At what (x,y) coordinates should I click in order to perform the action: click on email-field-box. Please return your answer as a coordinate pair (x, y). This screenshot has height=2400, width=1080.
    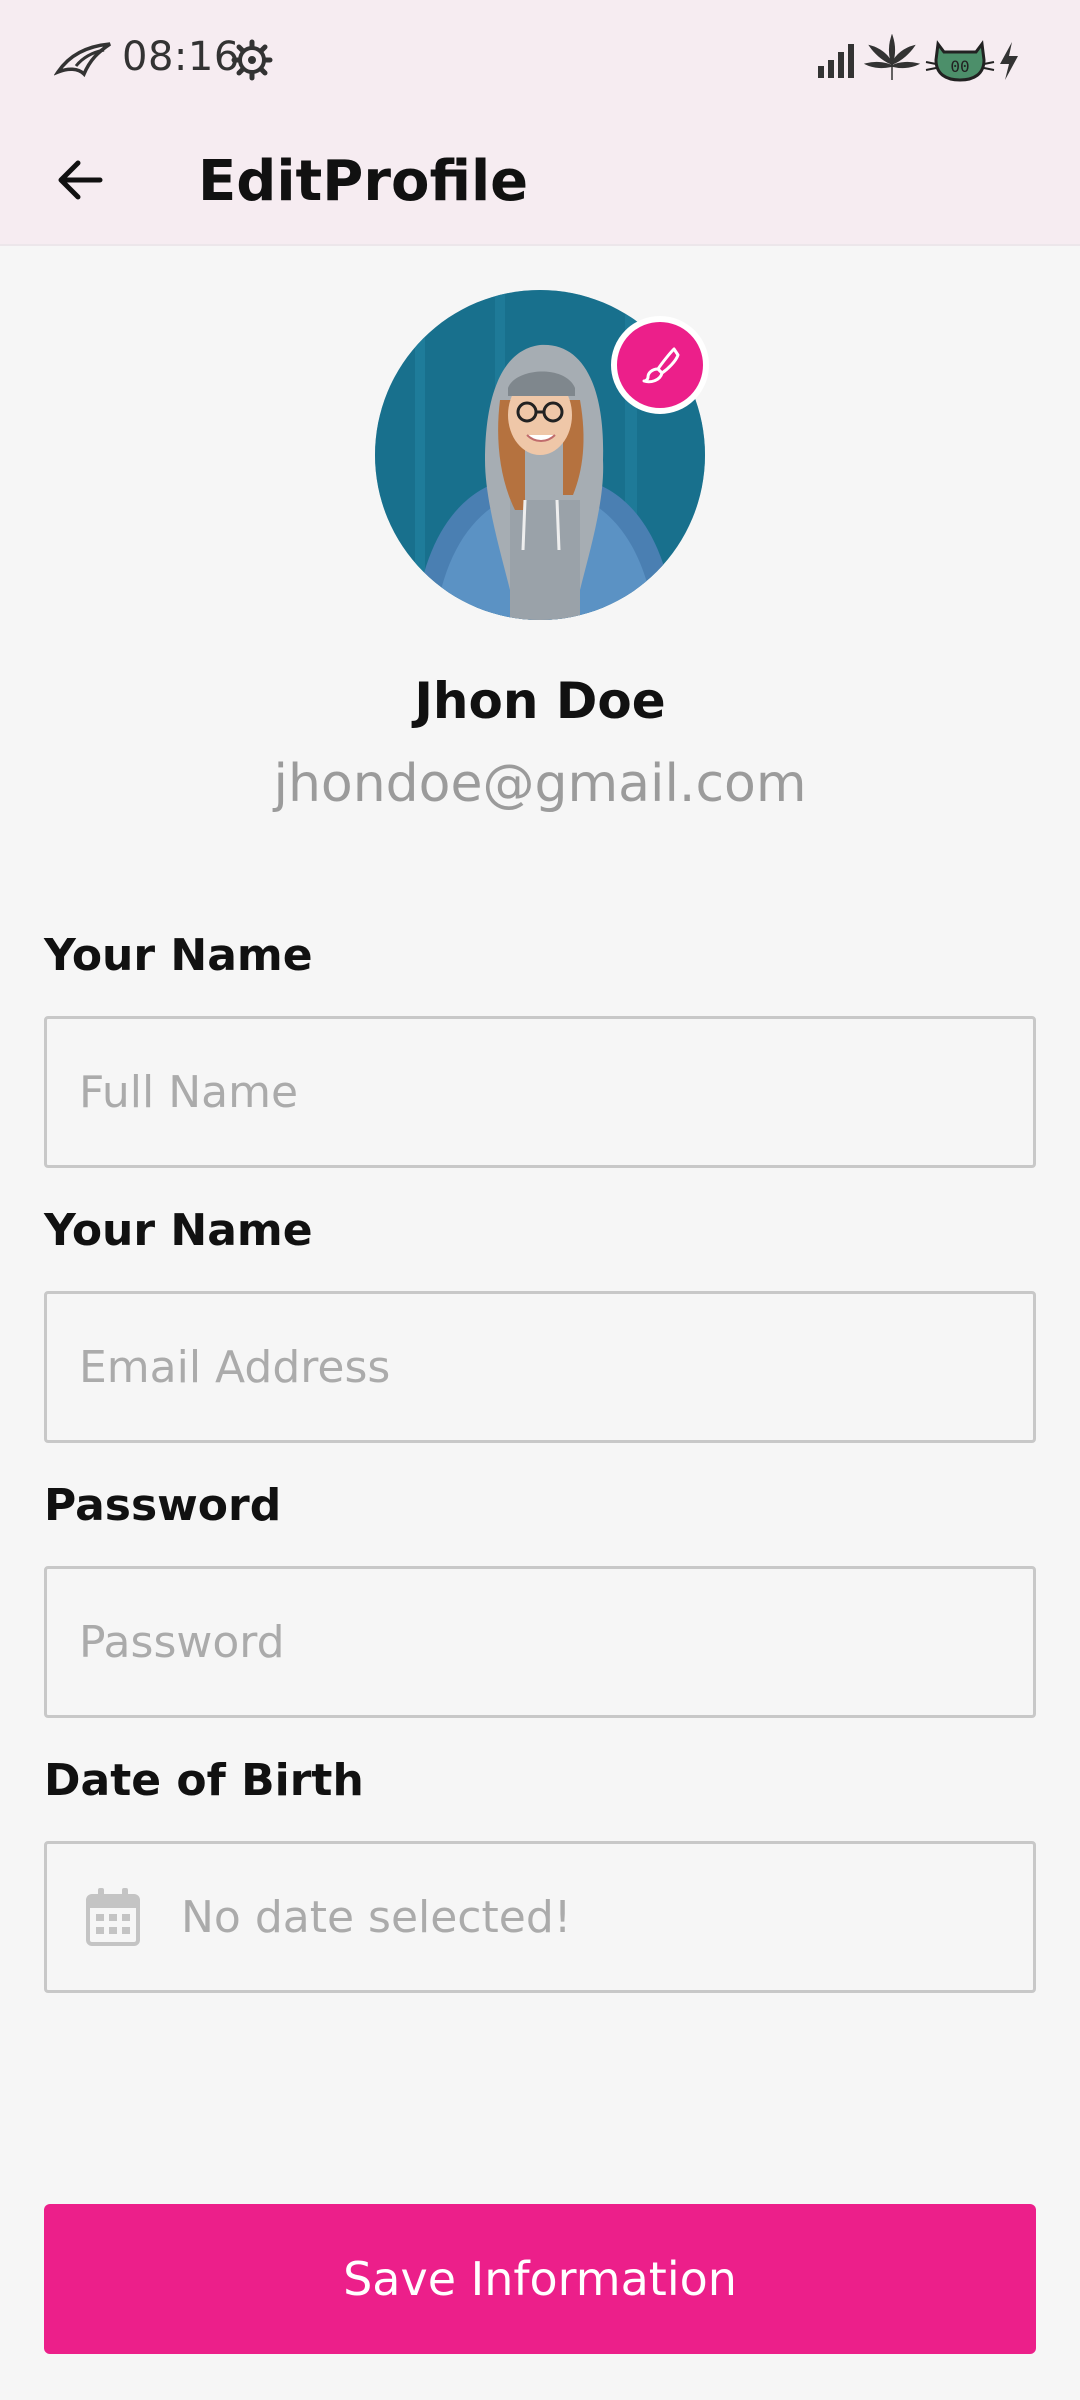
    Looking at the image, I should click on (540, 1367).